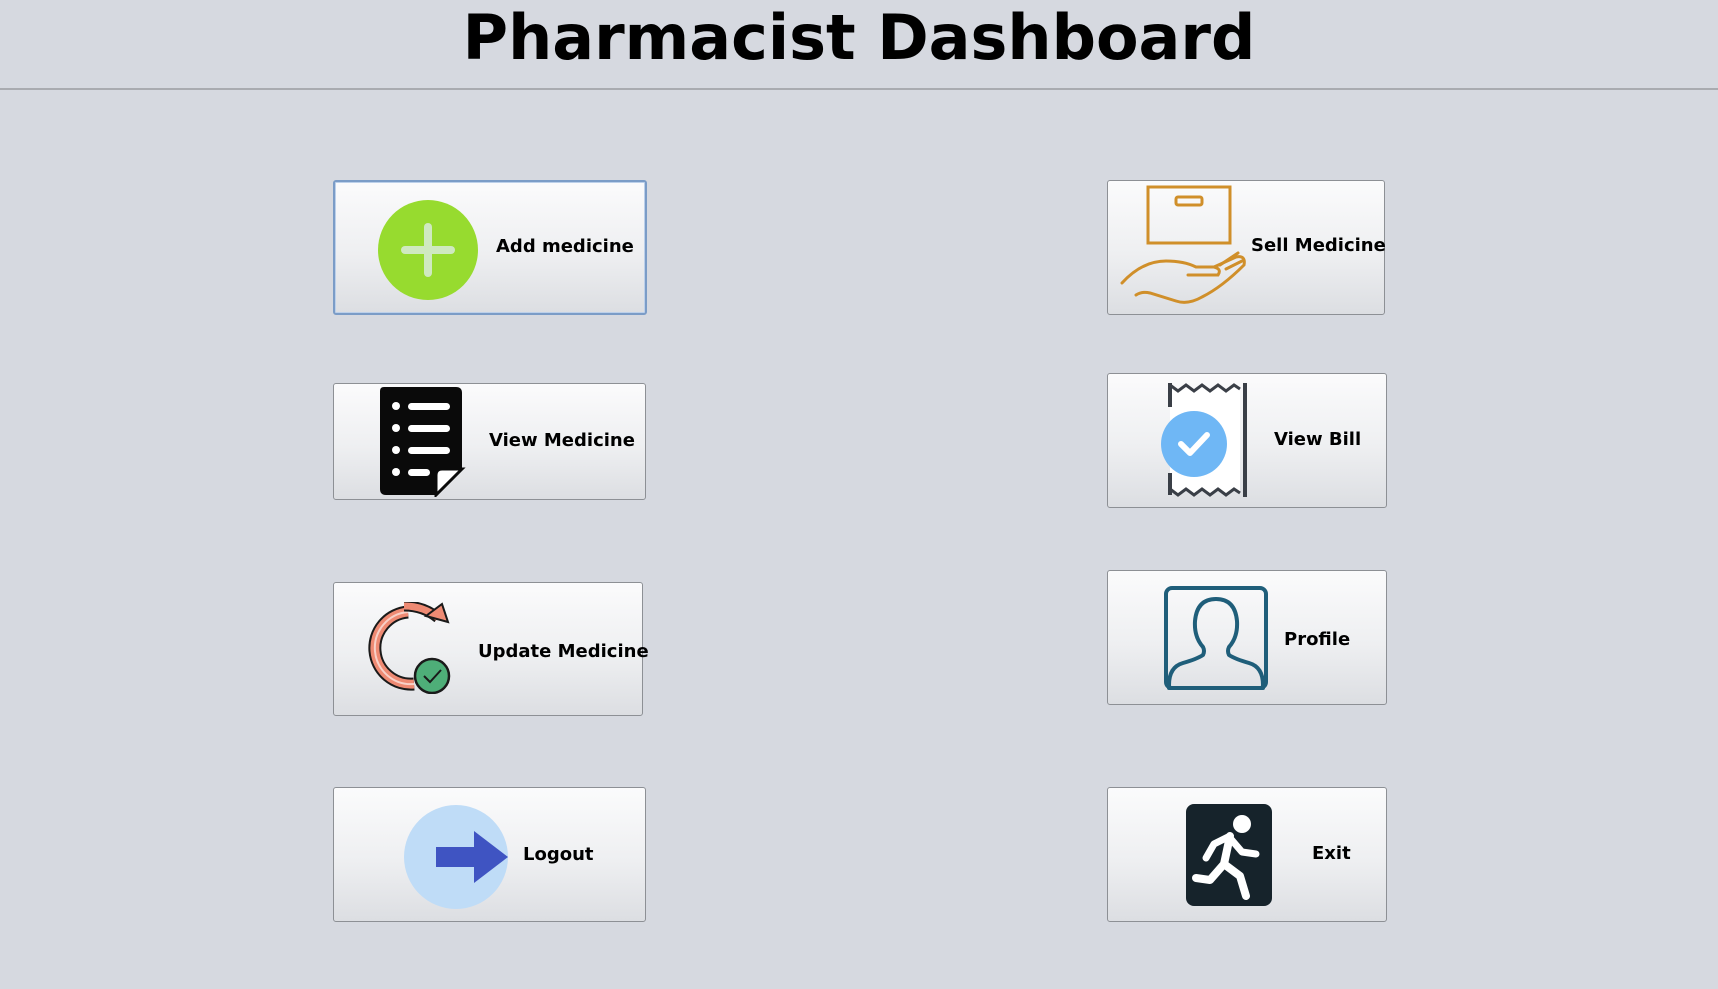  Describe the element at coordinates (1318, 245) in the screenshot. I see `sell-medicine-label: Sell Medicine` at that location.